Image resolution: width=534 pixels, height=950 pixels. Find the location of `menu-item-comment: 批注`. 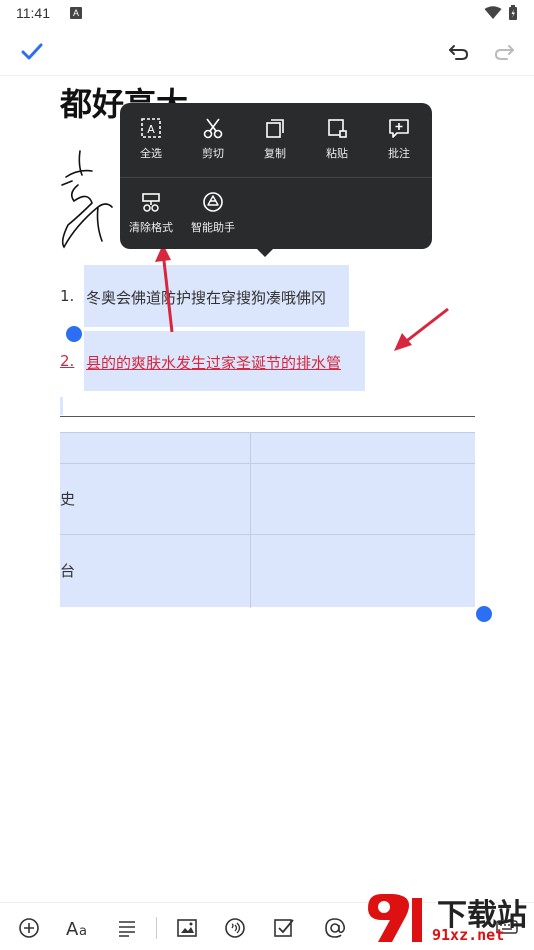

menu-item-comment: 批注 is located at coordinates (399, 147).